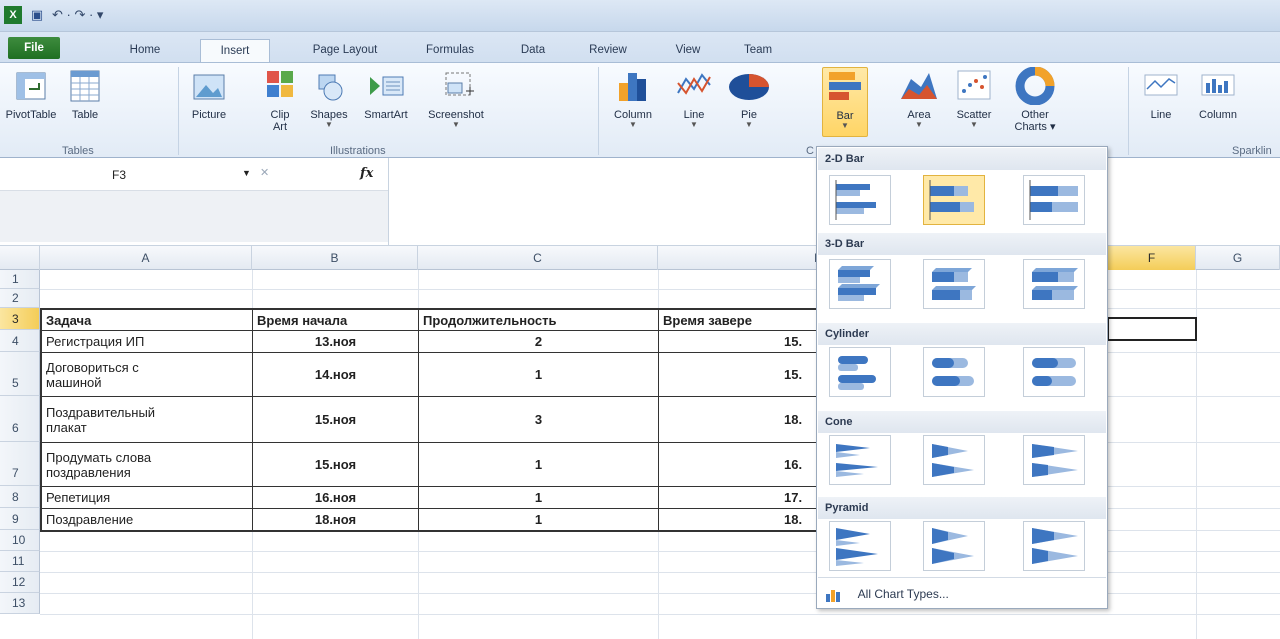 Image resolution: width=1280 pixels, height=639 pixels. I want to click on pie-chart-button: Pie ▼, so click(749, 102).